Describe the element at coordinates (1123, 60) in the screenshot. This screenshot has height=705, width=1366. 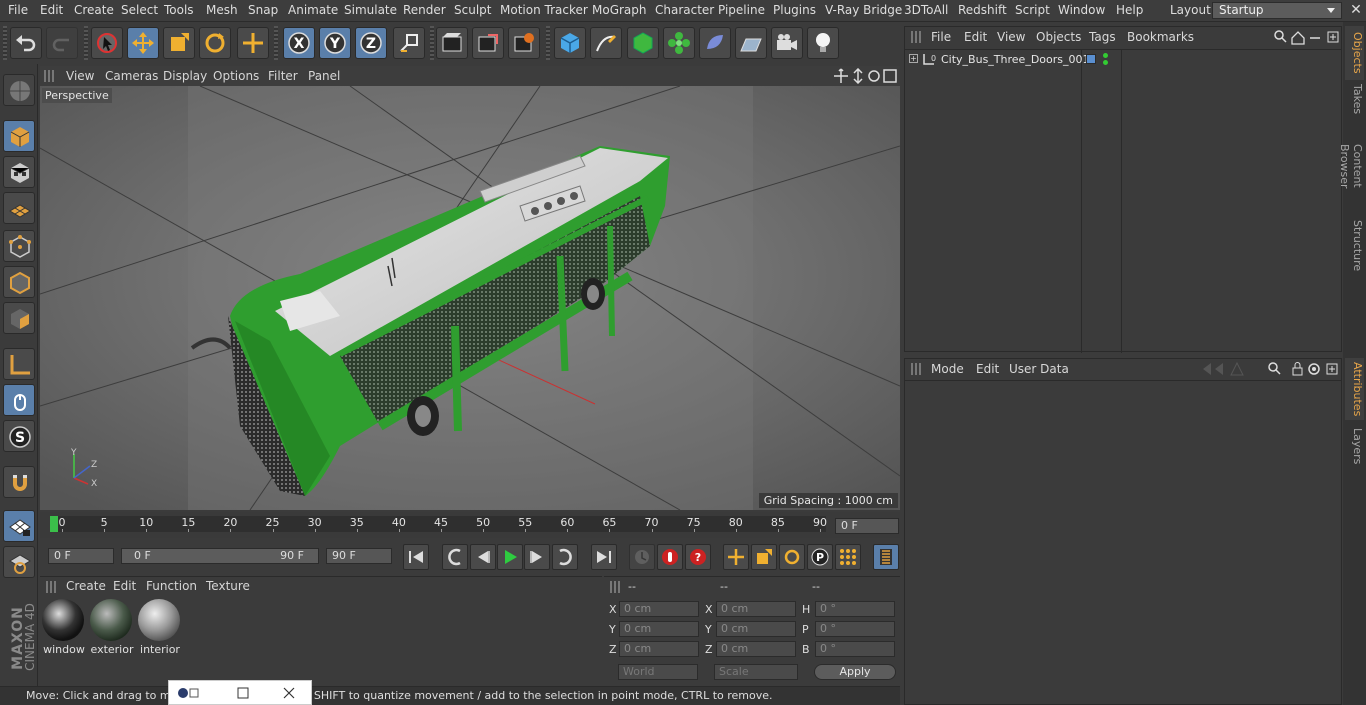
I see `object-row: + 0 City_Bus_Three_Doors_001` at that location.